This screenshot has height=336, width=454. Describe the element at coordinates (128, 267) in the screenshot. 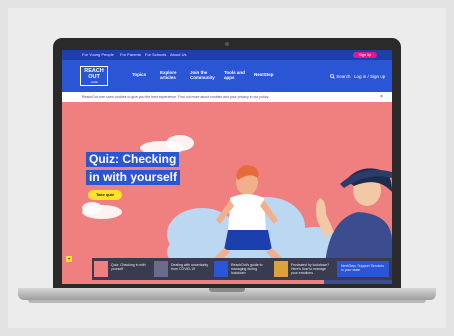

I see `card-title: Quiz: Checking in with yourself` at that location.